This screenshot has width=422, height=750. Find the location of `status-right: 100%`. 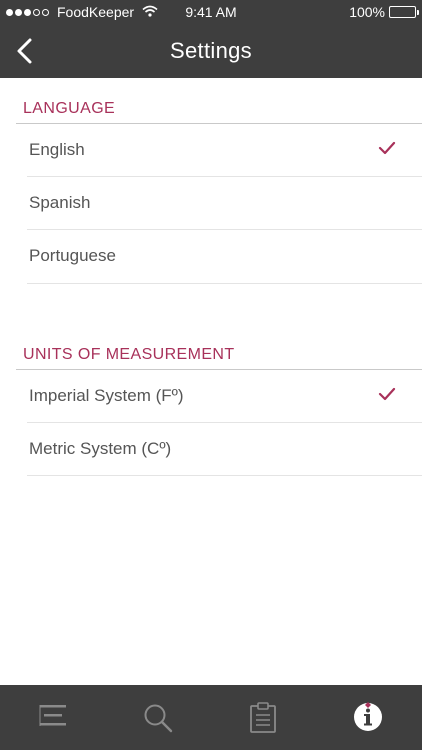

status-right: 100% is located at coordinates (384, 12).